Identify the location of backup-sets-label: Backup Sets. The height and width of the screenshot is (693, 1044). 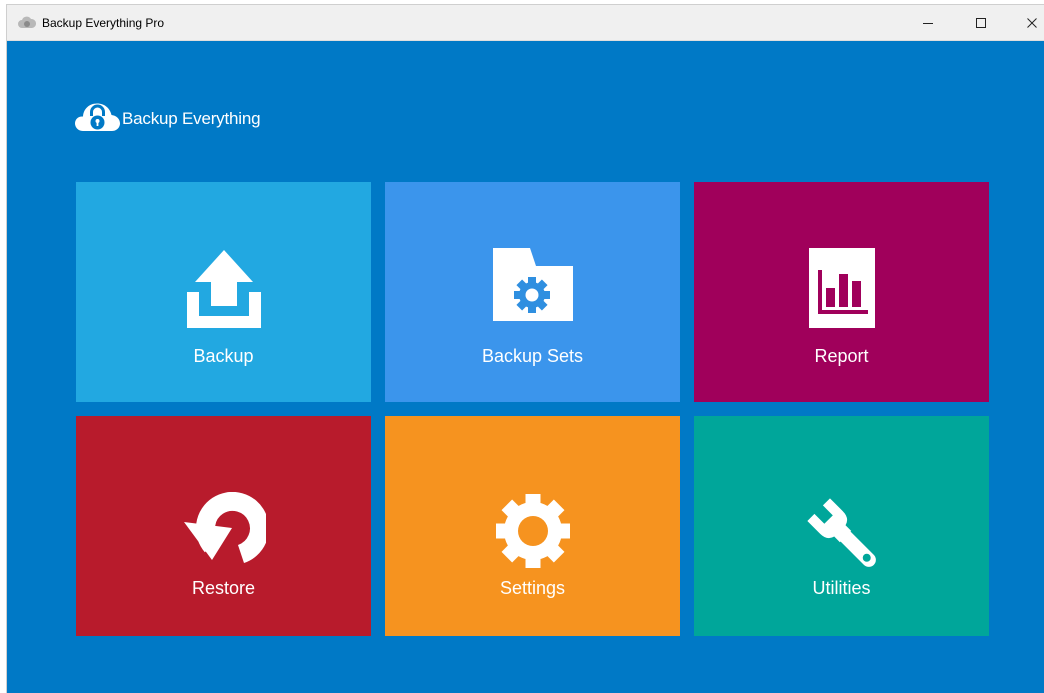
(532, 356).